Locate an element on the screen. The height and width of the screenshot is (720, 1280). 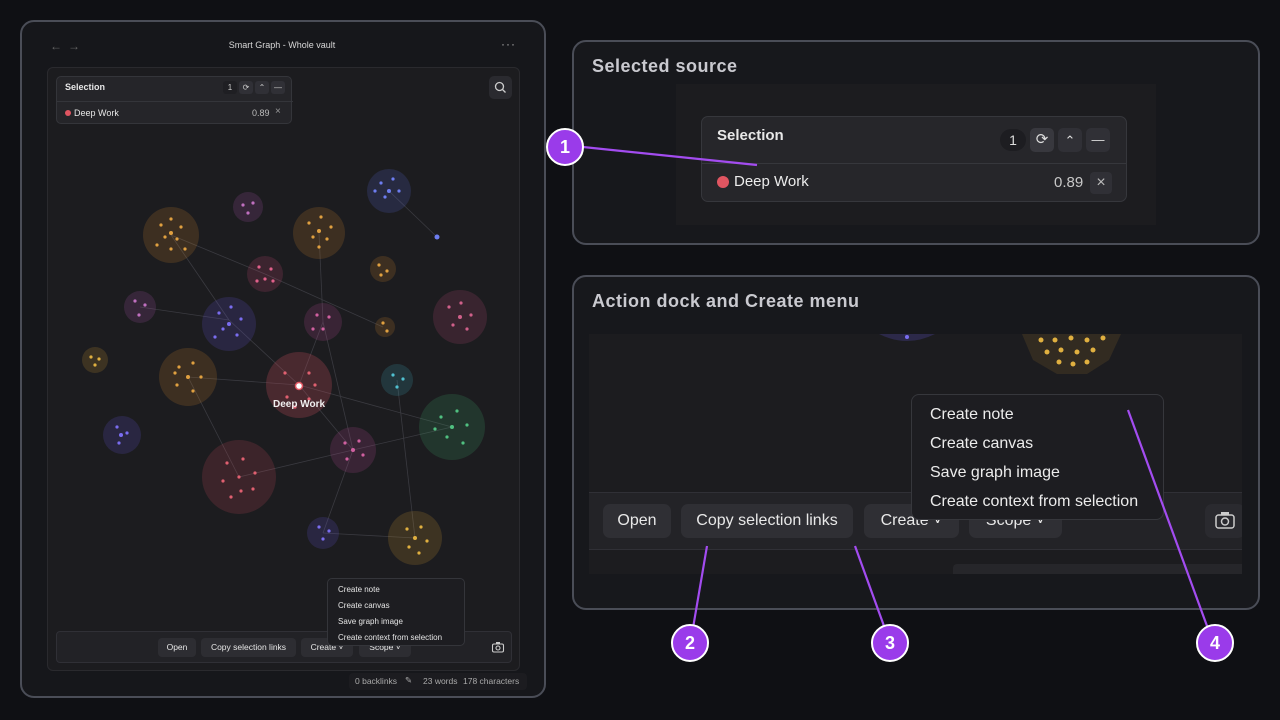
annotation-badge-2: 2 is located at coordinates (690, 643).